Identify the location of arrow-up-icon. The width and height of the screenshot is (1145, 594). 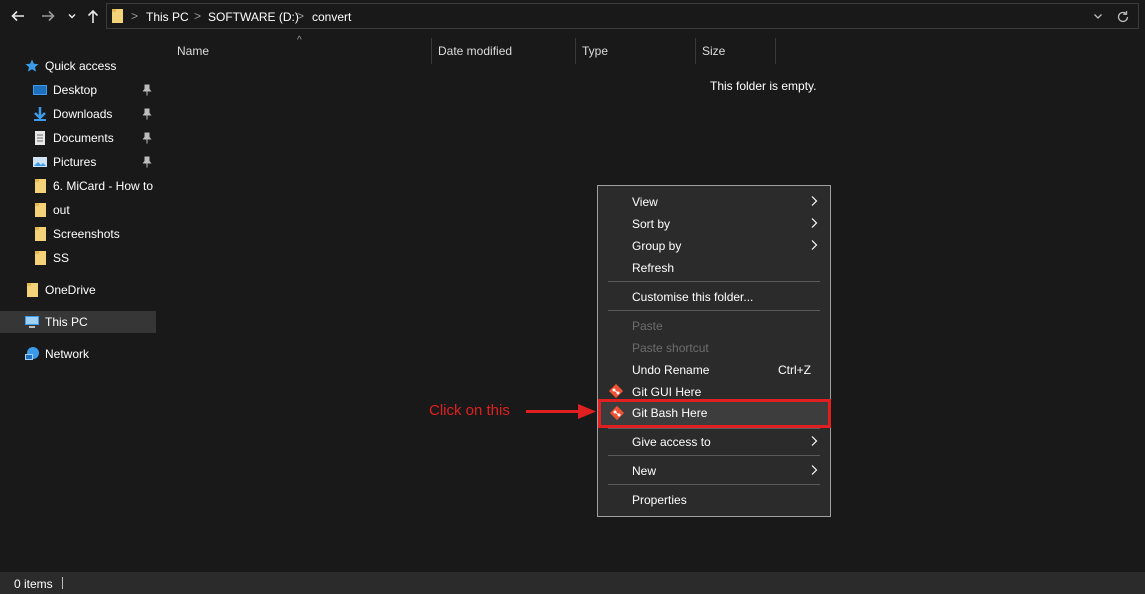
(93, 16).